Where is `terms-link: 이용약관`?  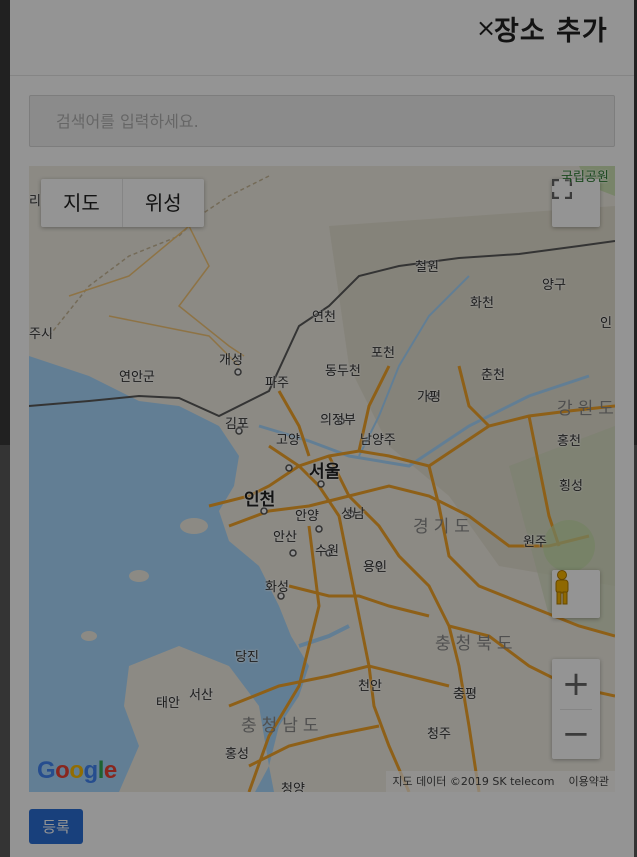 terms-link: 이용약관 is located at coordinates (589, 781).